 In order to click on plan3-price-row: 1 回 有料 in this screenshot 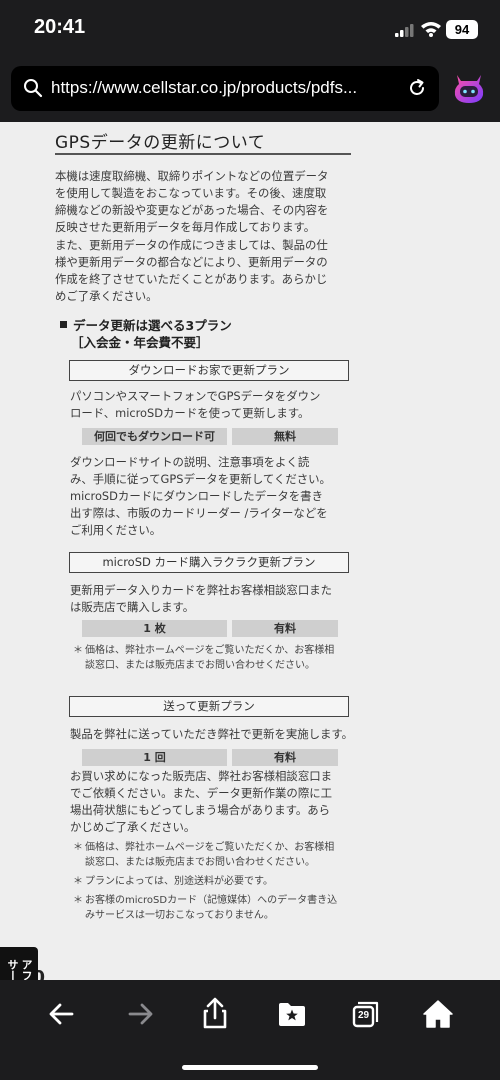, I will do `click(210, 757)`.